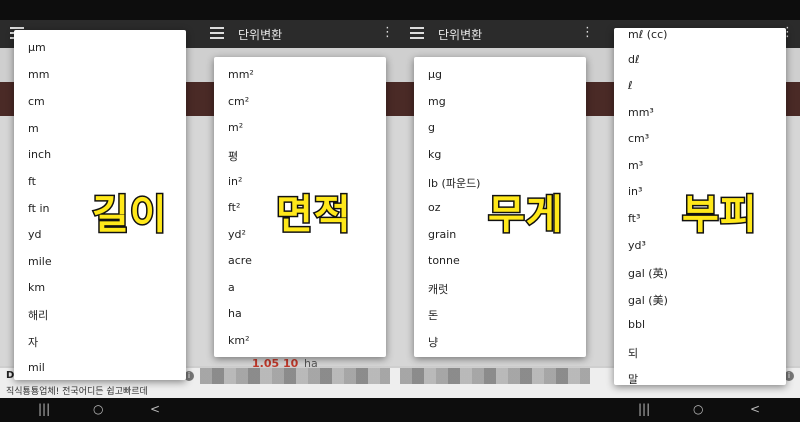 The height and width of the screenshot is (422, 800). What do you see at coordinates (39, 154) in the screenshot?
I see `unit-option: inch` at bounding box center [39, 154].